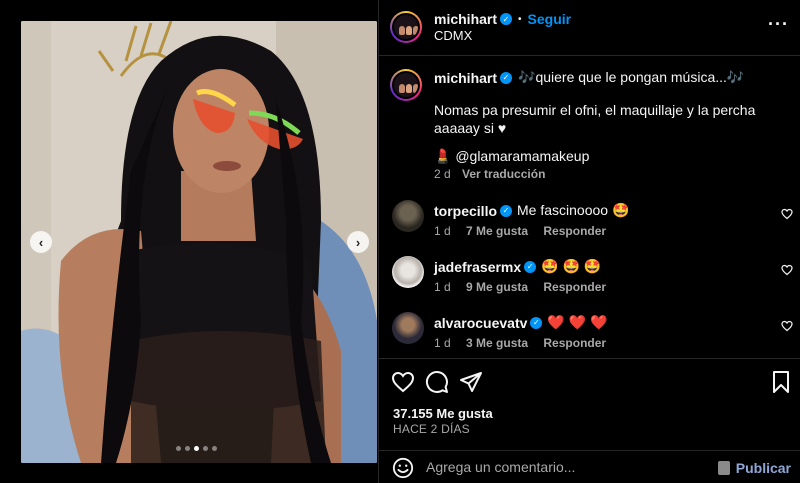  Describe the element at coordinates (465, 78) in the screenshot. I see `caption-username: michihart` at that location.